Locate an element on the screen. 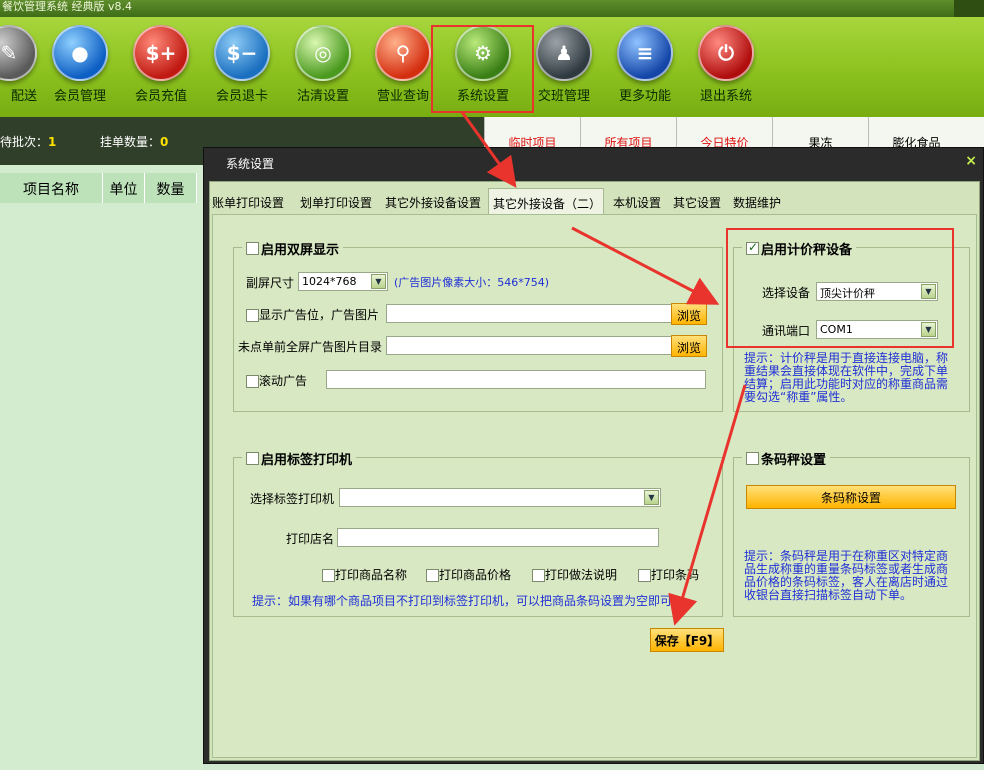 This screenshot has width=984, height=770. tab-external-devices-2: 其它外接设备（二） is located at coordinates (546, 201).